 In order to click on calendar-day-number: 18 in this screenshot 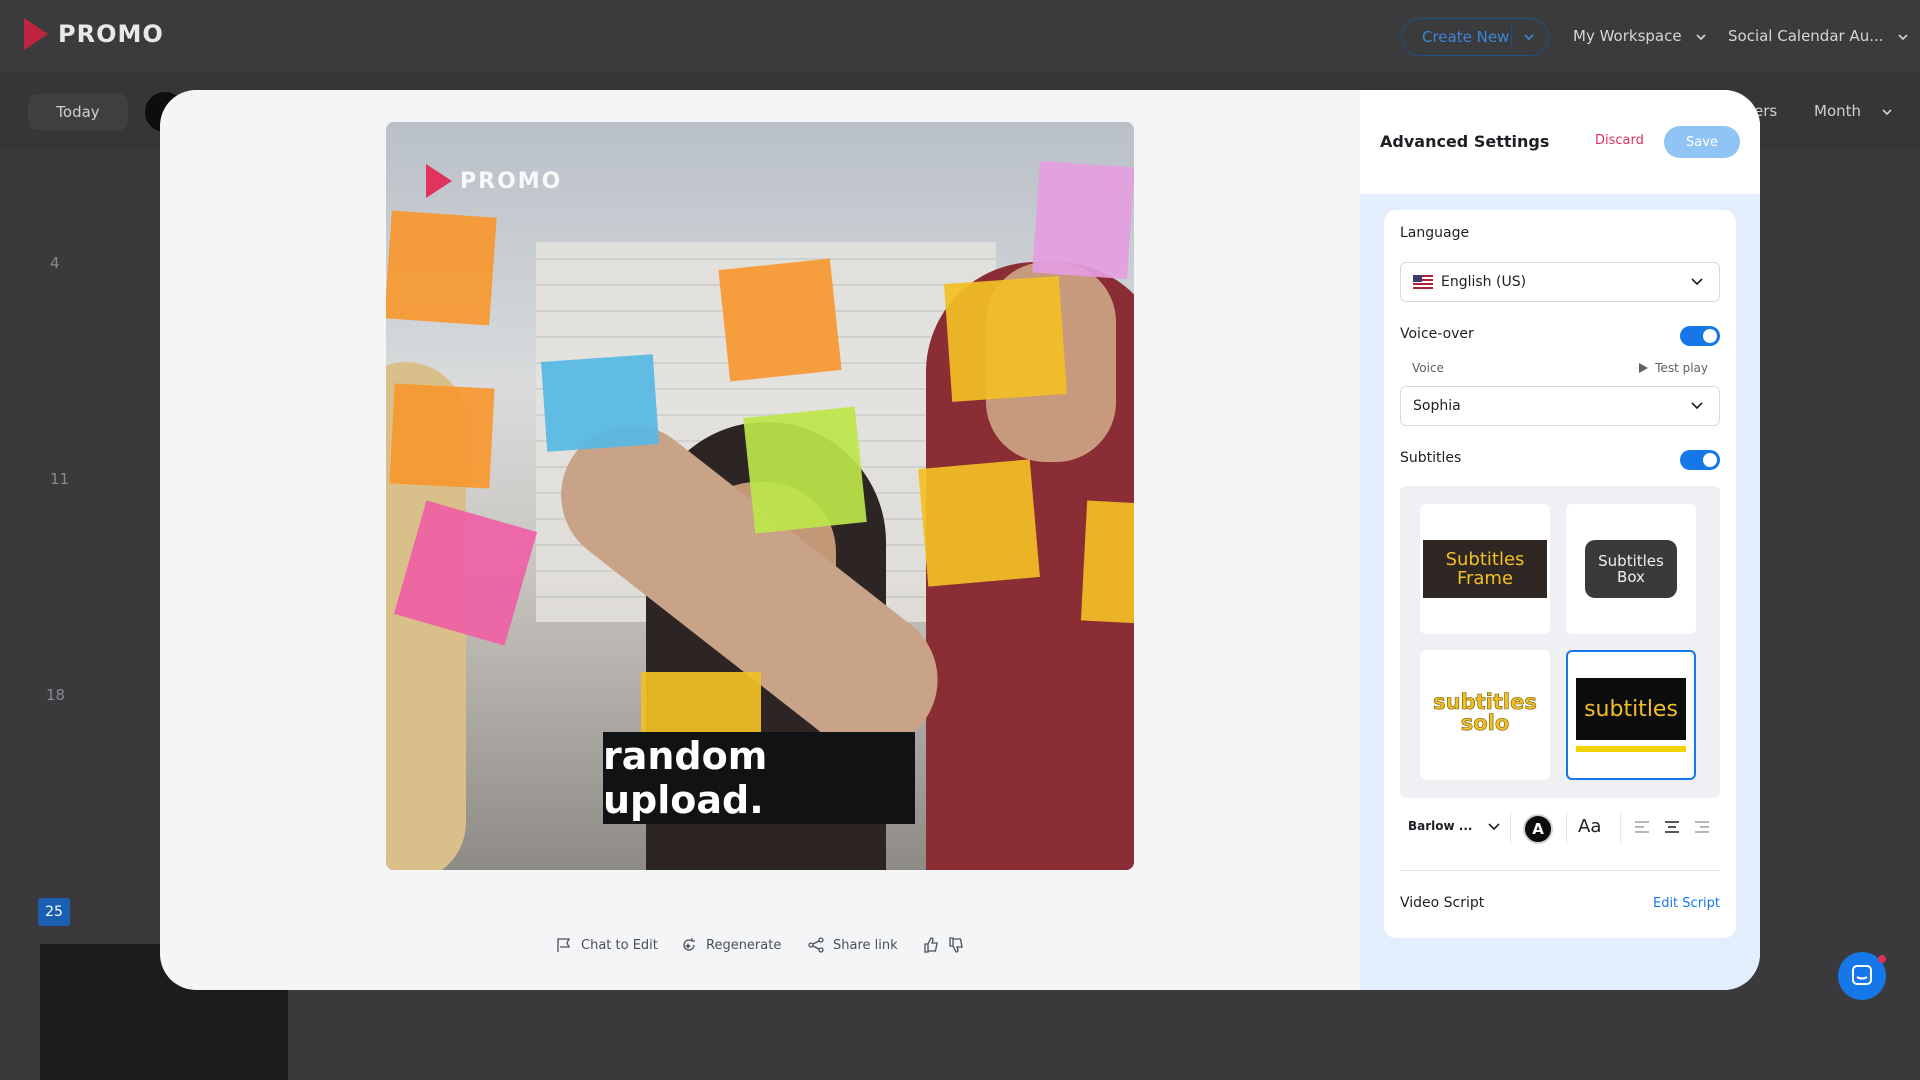, I will do `click(56, 695)`.